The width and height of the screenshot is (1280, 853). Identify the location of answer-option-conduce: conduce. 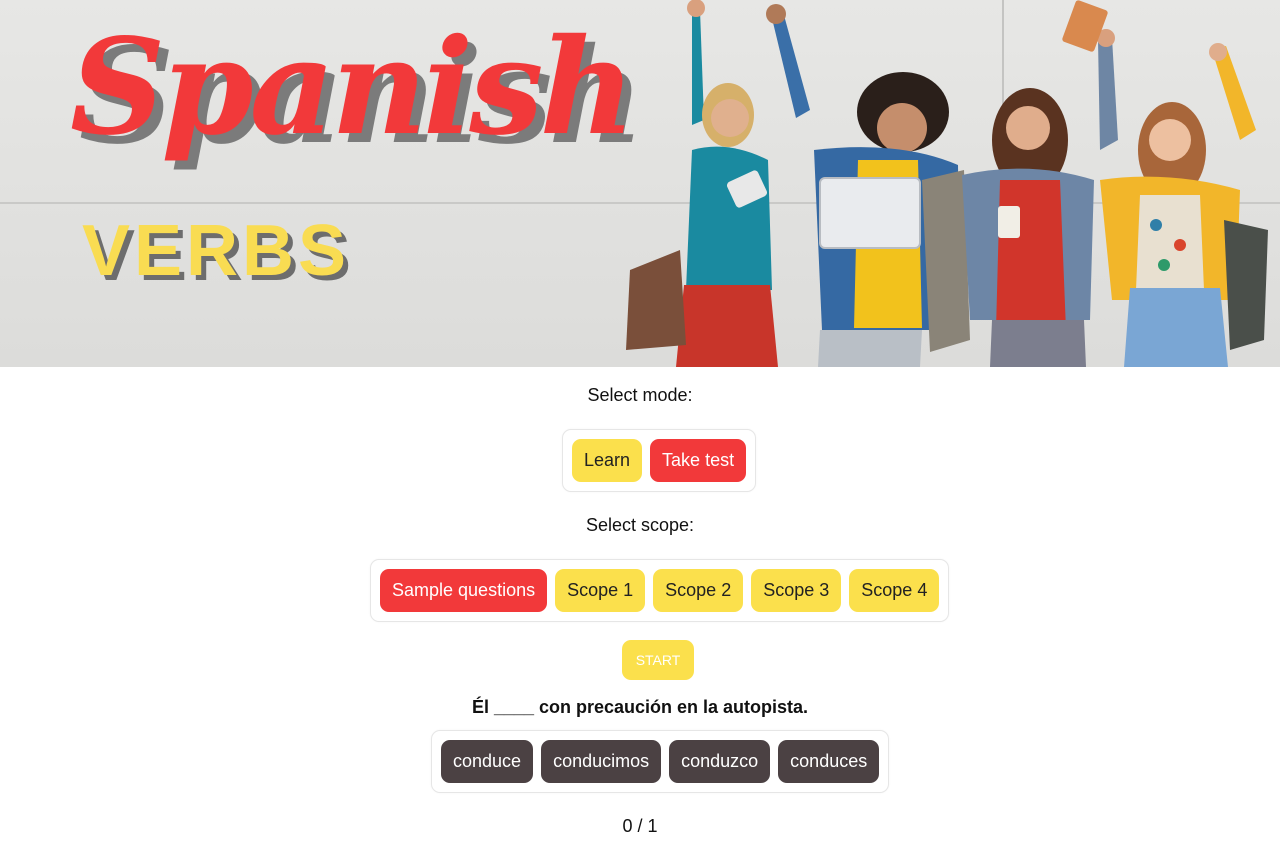
(487, 761).